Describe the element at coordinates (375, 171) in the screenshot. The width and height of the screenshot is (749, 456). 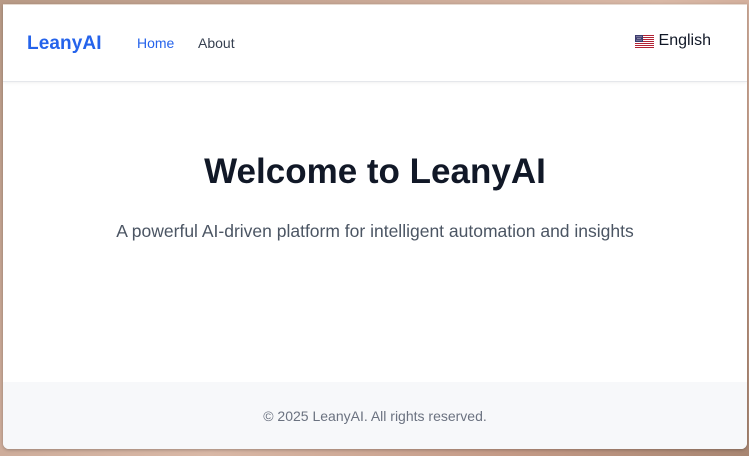
I see `hero-title: Welcome to LeanyAI` at that location.